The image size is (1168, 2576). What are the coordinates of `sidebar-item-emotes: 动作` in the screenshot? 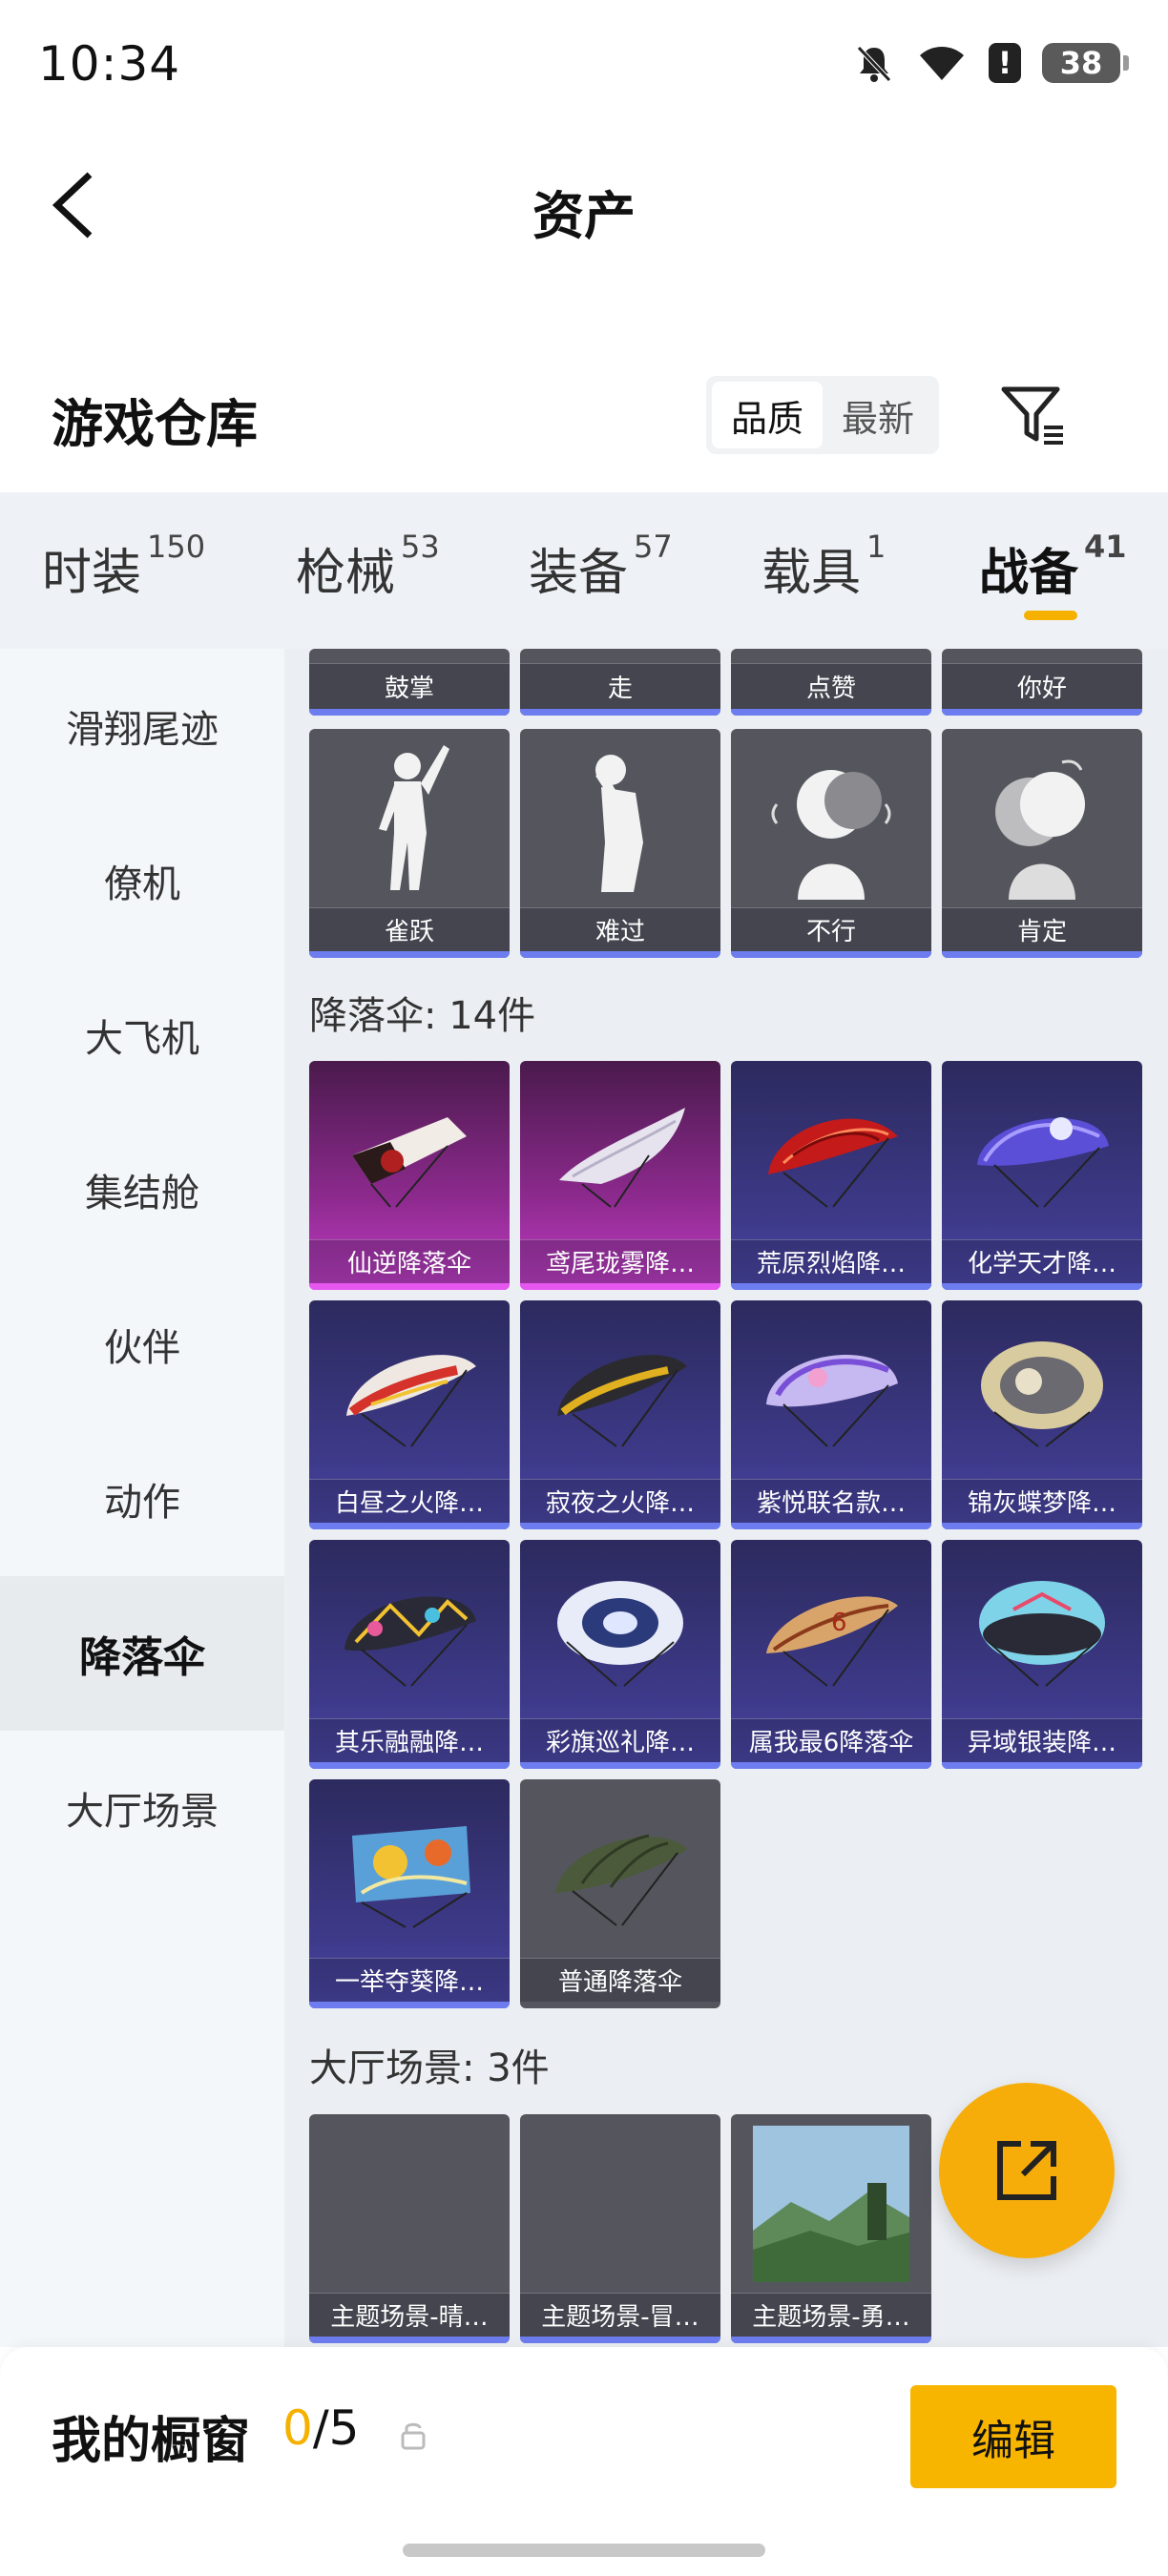 It's located at (142, 1499).